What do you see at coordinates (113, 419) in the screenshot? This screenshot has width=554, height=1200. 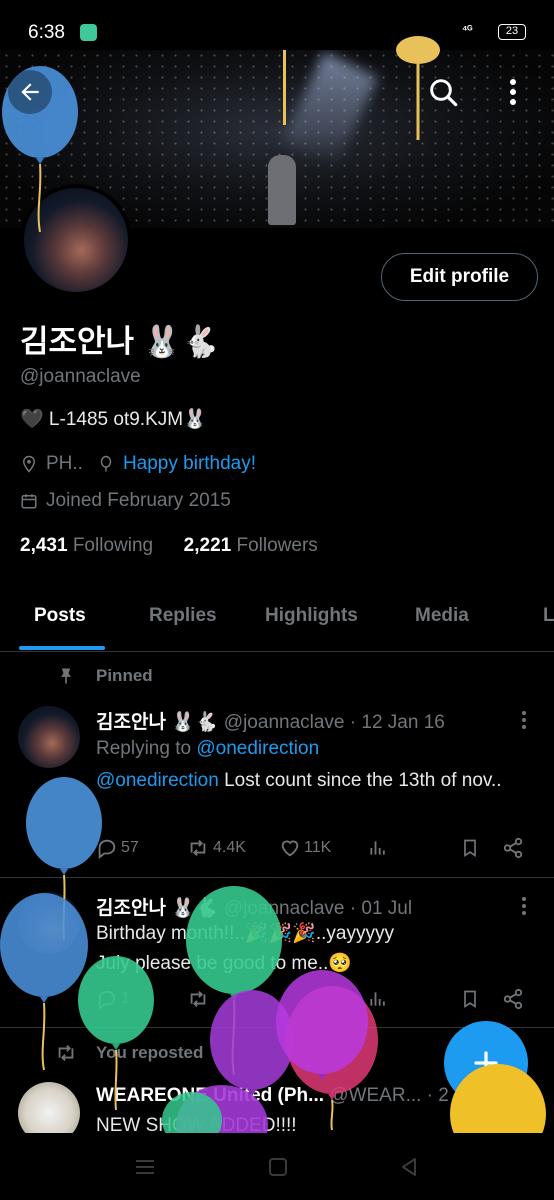 I see `profile-bio: 🖤 L-1485 ot9.KJM🐰` at bounding box center [113, 419].